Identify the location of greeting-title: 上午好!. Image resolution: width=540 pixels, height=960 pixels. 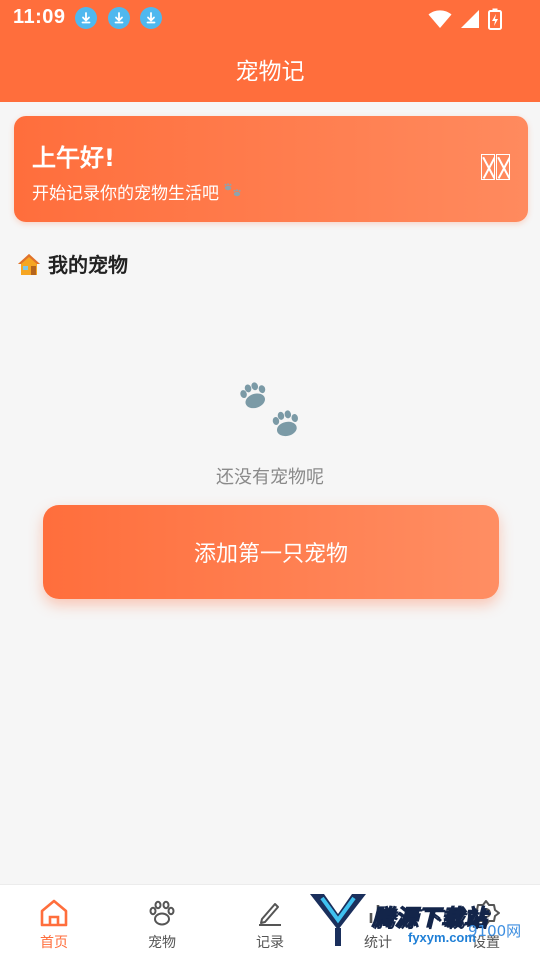
(73, 158).